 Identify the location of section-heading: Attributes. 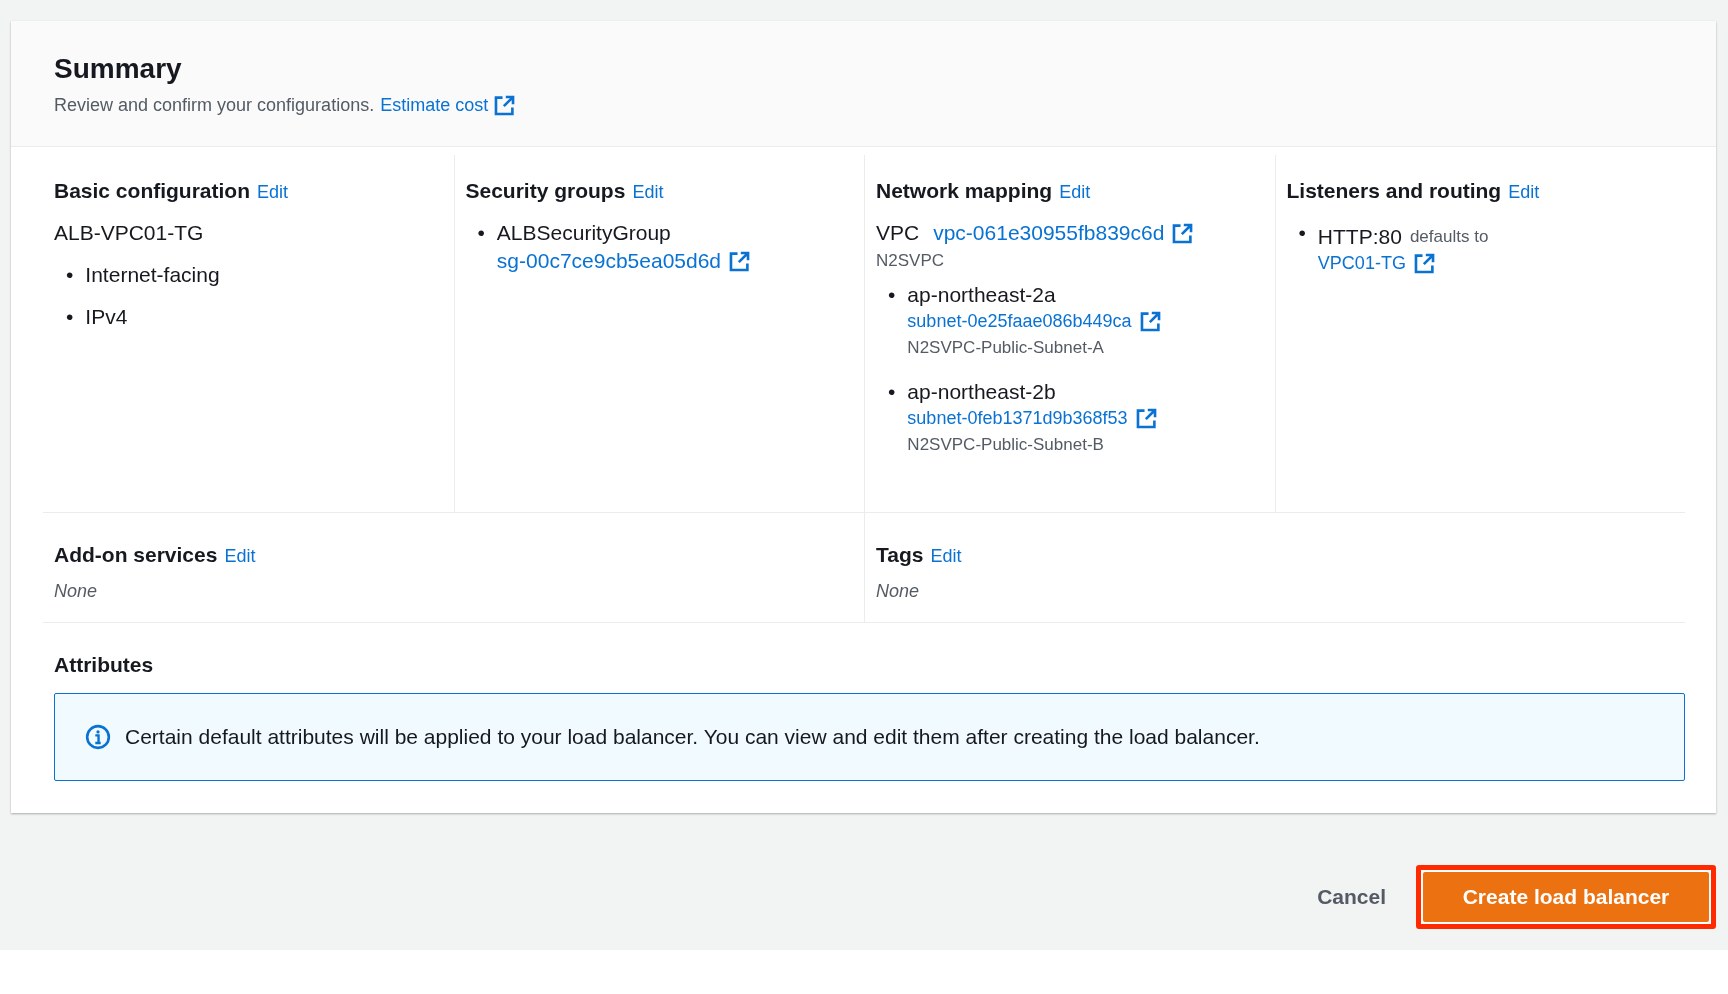
(104, 665).